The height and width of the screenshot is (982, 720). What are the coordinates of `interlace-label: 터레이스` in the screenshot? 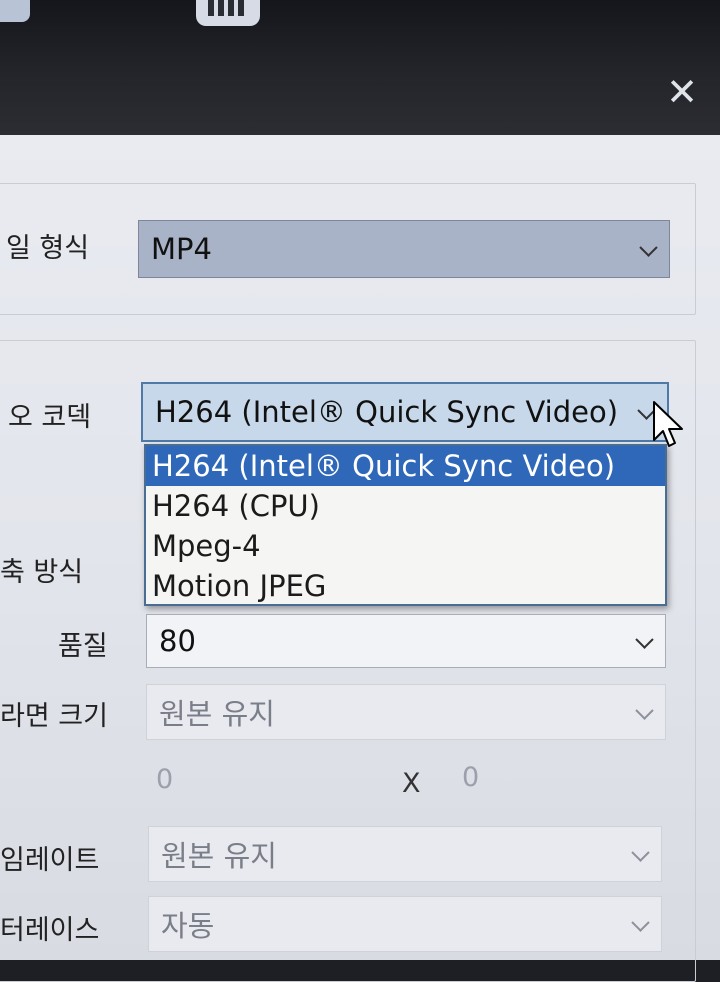 It's located at (50, 930).